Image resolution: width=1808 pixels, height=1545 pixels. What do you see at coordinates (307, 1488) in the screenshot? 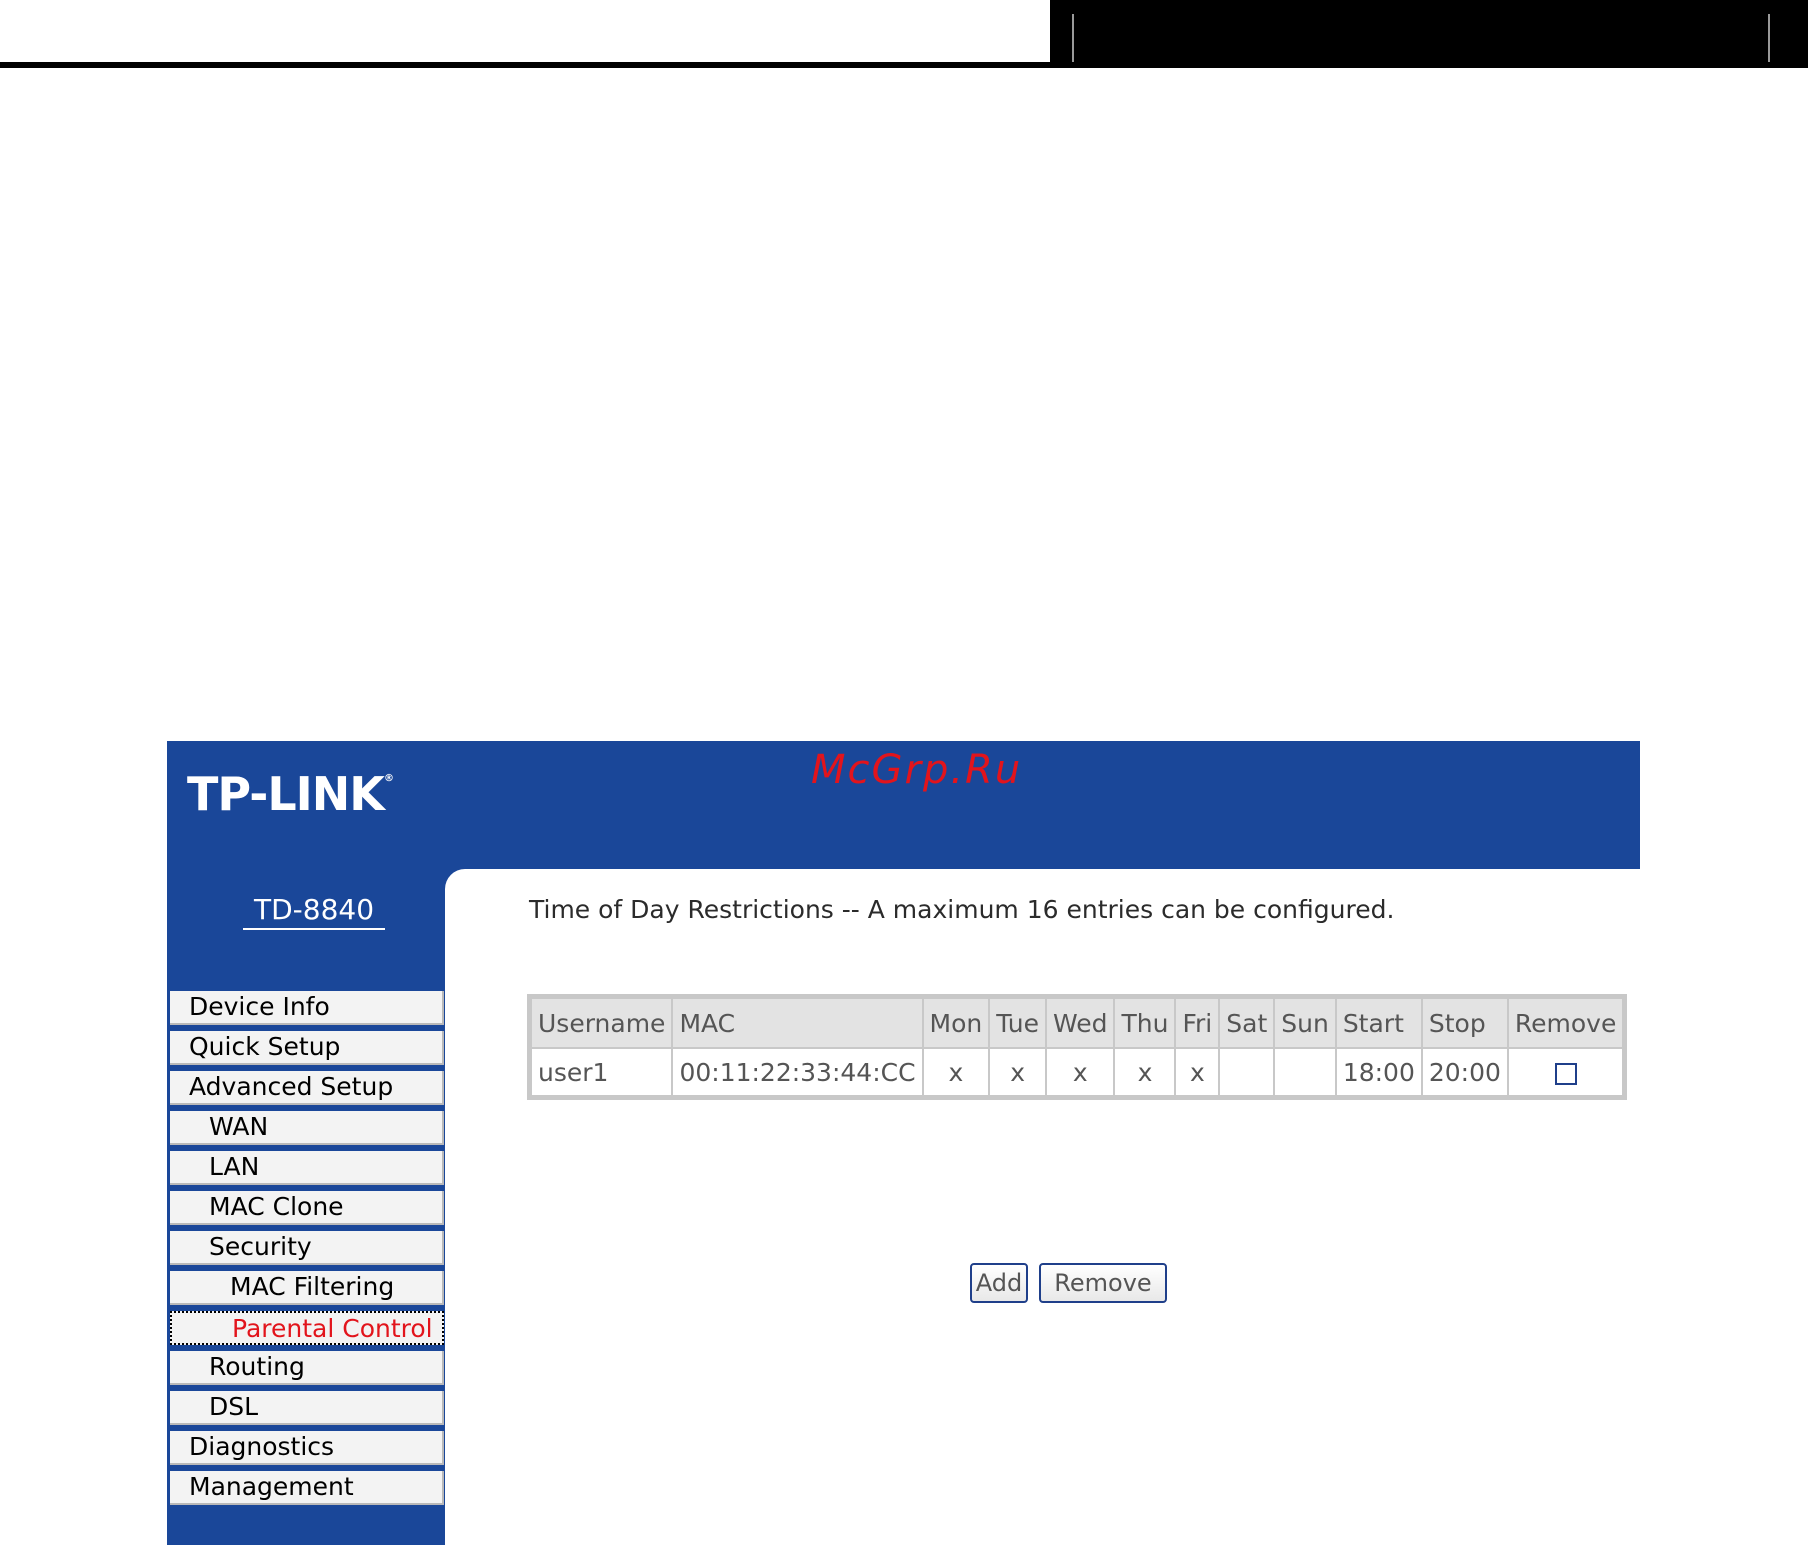
I see `sidebar-item-management: Management` at bounding box center [307, 1488].